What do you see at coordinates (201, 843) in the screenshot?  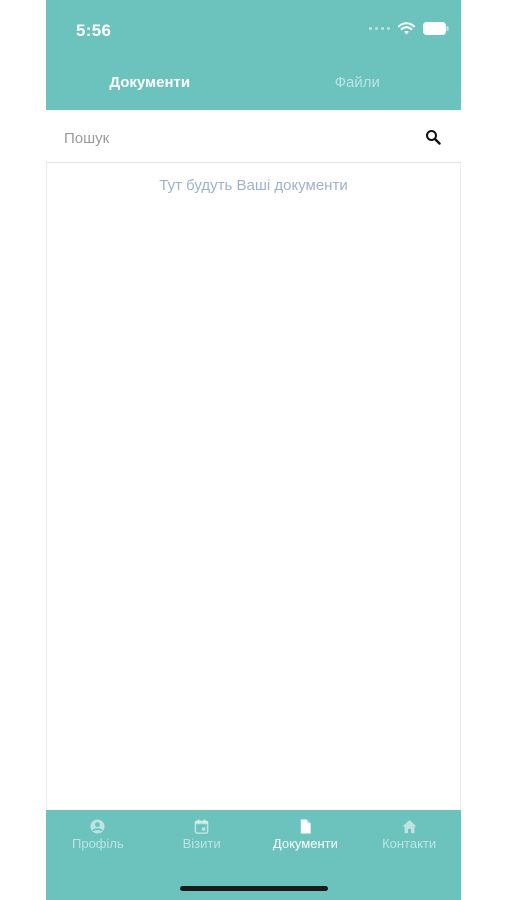 I see `nav-visits-label: Візити` at bounding box center [201, 843].